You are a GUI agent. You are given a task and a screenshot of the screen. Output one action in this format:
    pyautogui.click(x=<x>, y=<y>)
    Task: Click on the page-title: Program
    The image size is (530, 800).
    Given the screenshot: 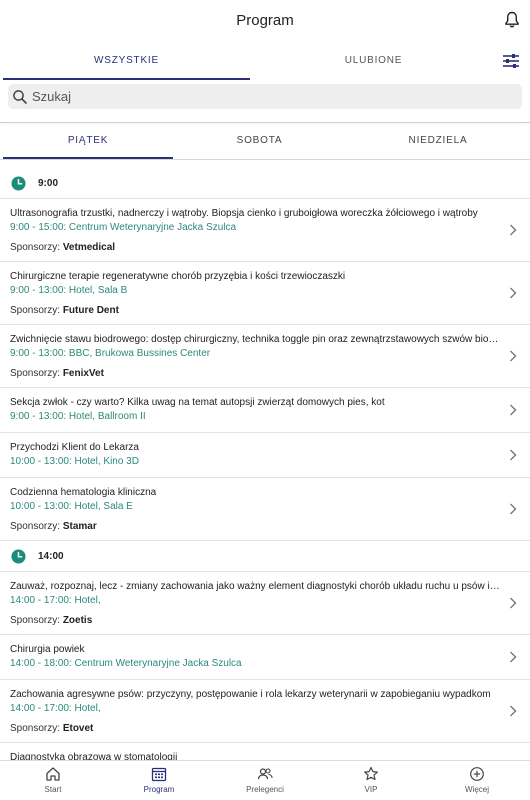 What is the action you would take?
    pyautogui.click(x=265, y=20)
    